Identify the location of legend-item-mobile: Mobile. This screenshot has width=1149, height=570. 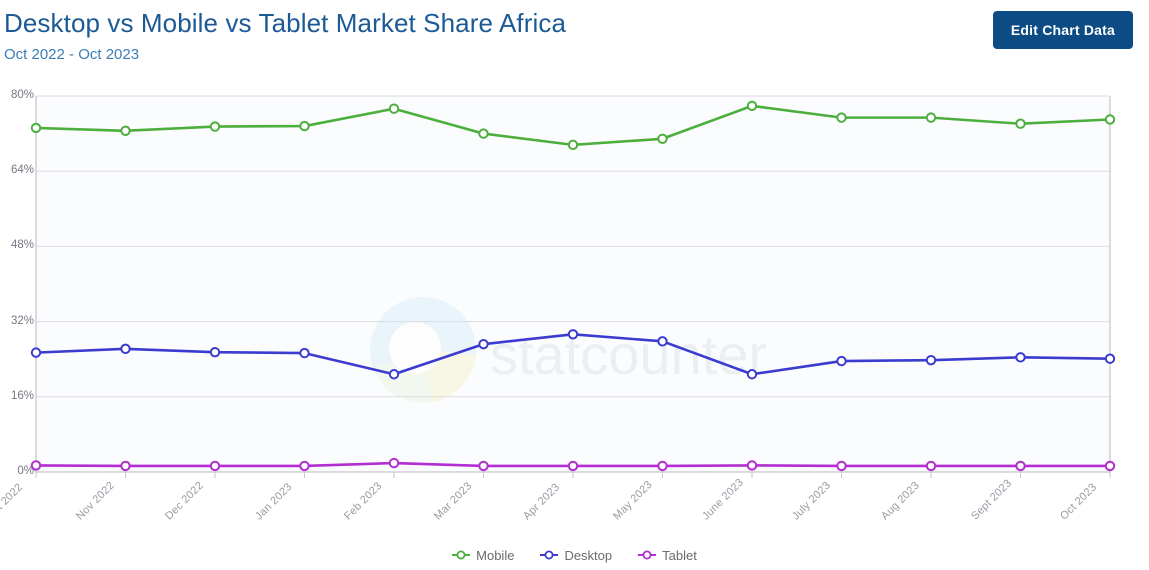
(483, 555).